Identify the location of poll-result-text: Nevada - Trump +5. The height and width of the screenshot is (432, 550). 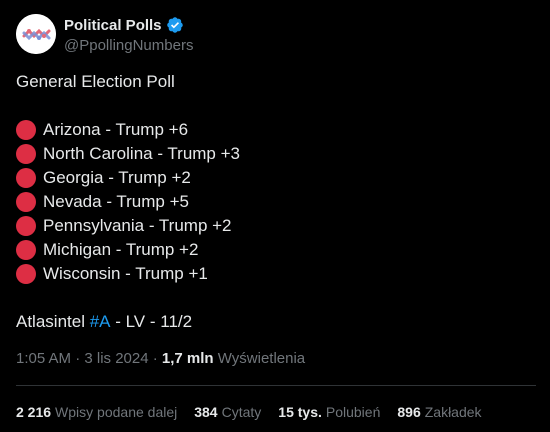
(116, 201).